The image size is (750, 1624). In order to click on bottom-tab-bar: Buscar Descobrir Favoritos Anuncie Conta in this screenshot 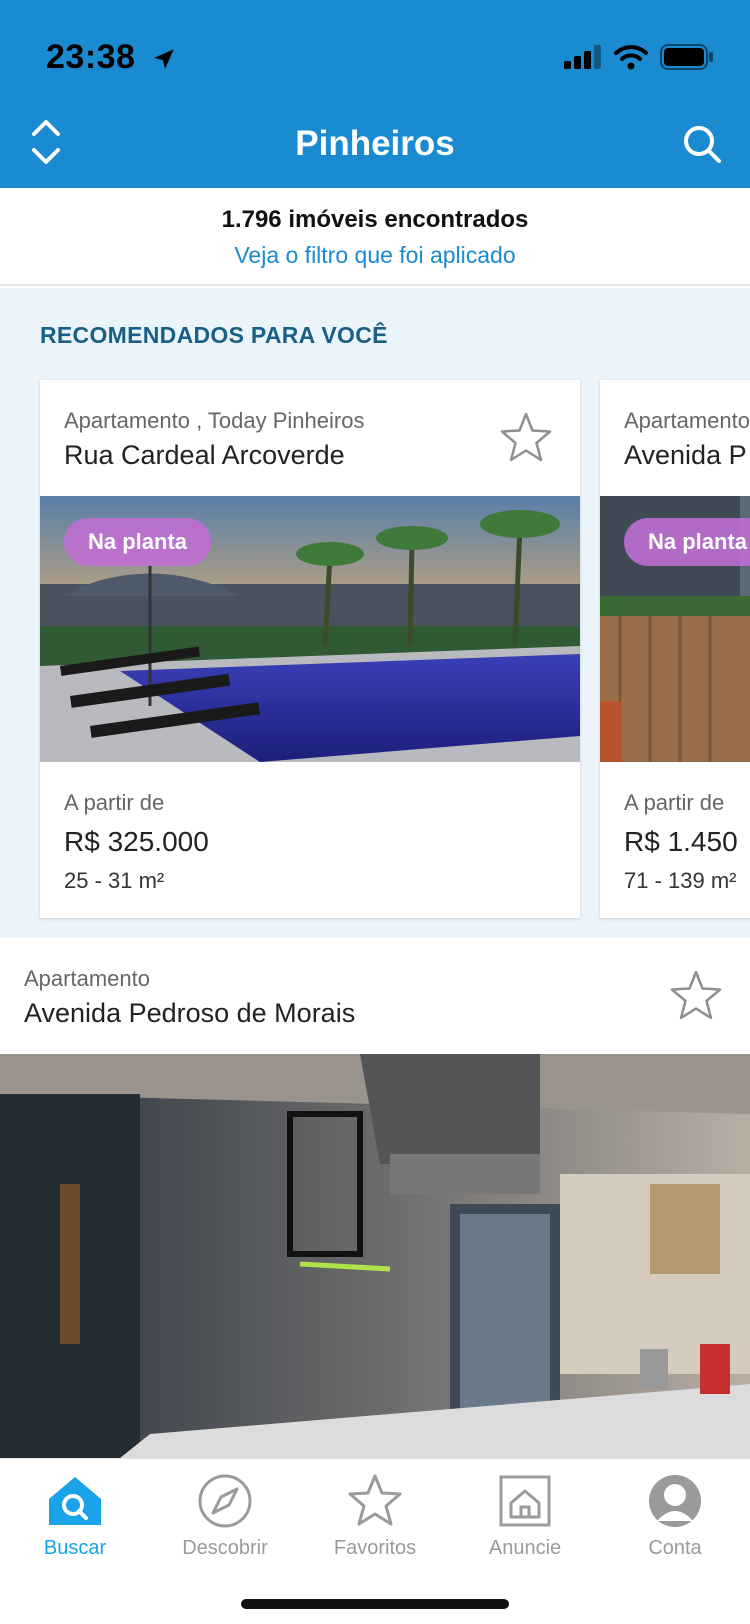, I will do `click(375, 1541)`.